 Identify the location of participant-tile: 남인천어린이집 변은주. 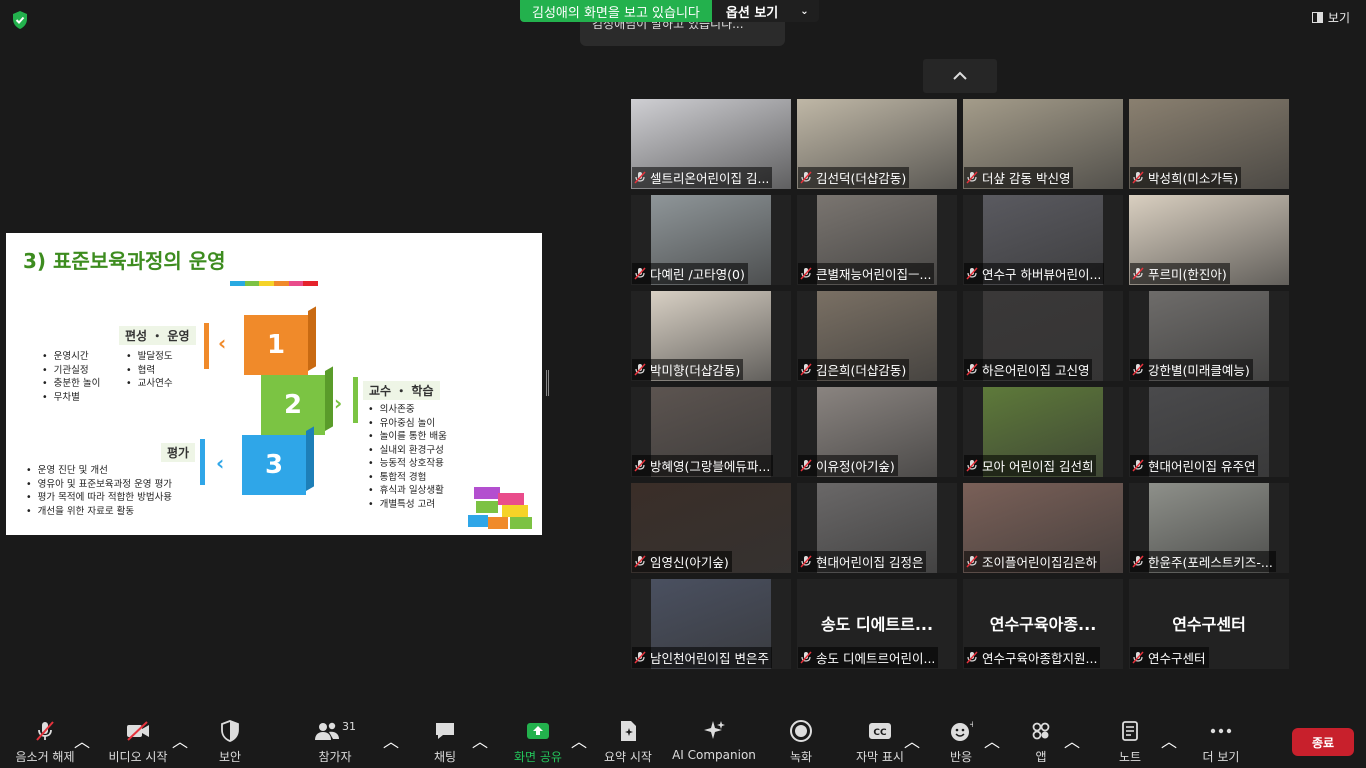
(711, 624).